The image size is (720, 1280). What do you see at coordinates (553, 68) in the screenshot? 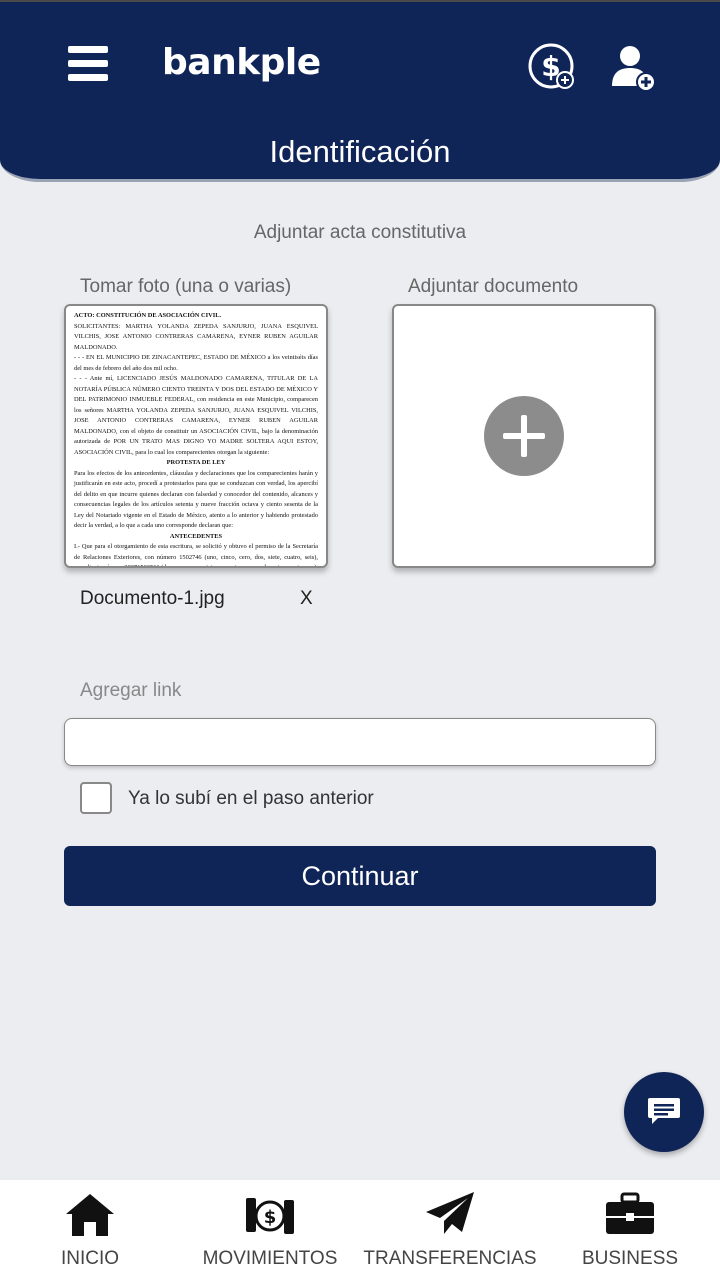
I see `dollar-add-icon: $` at bounding box center [553, 68].